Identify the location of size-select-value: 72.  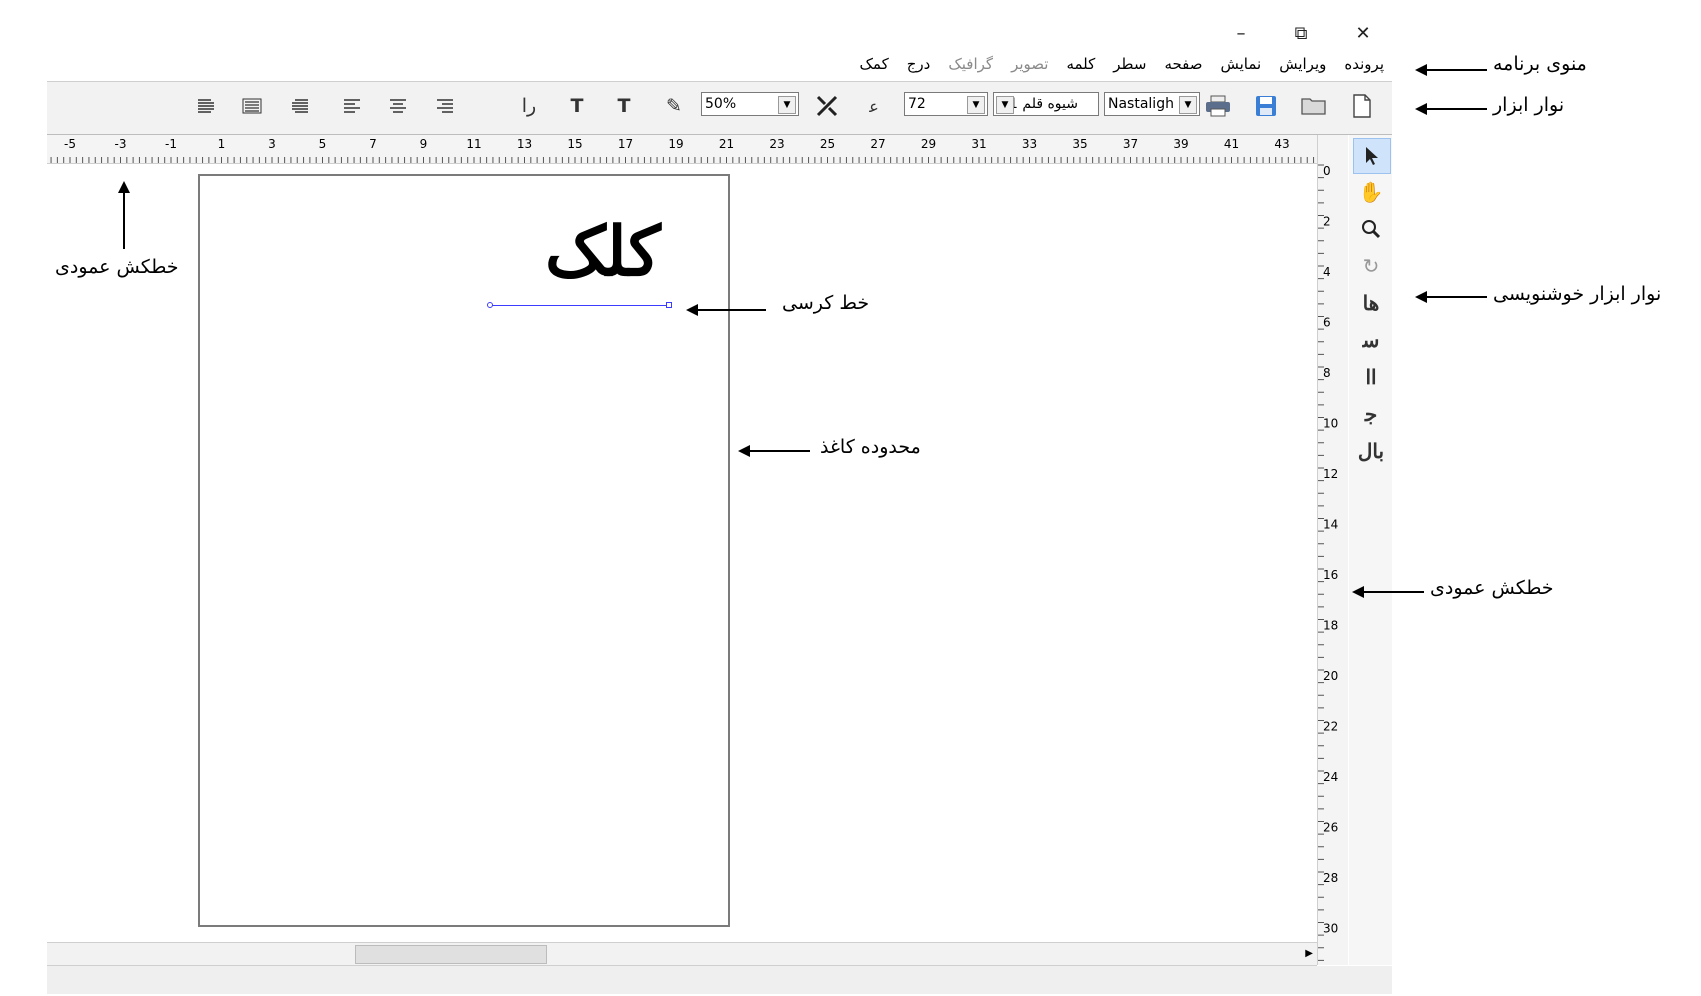
(917, 104).